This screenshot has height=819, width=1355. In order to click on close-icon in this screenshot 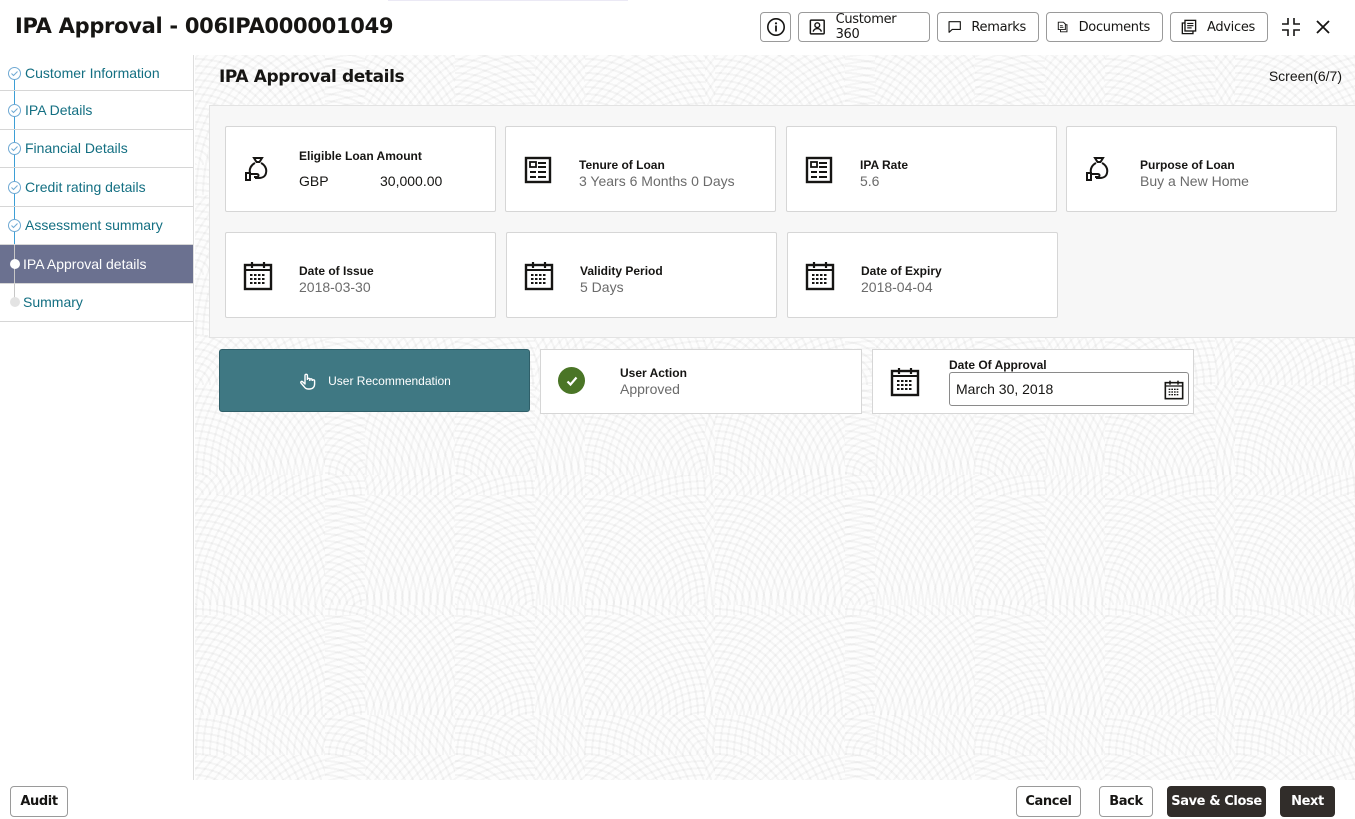, I will do `click(1323, 27)`.